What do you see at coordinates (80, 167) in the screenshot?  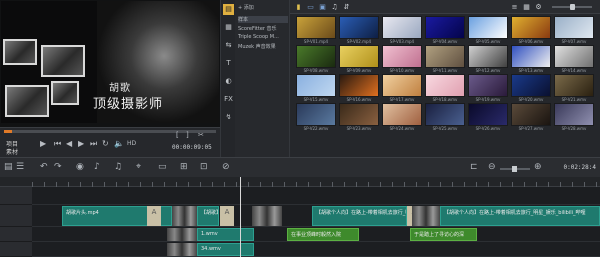 I see `record-icon: ◉` at bounding box center [80, 167].